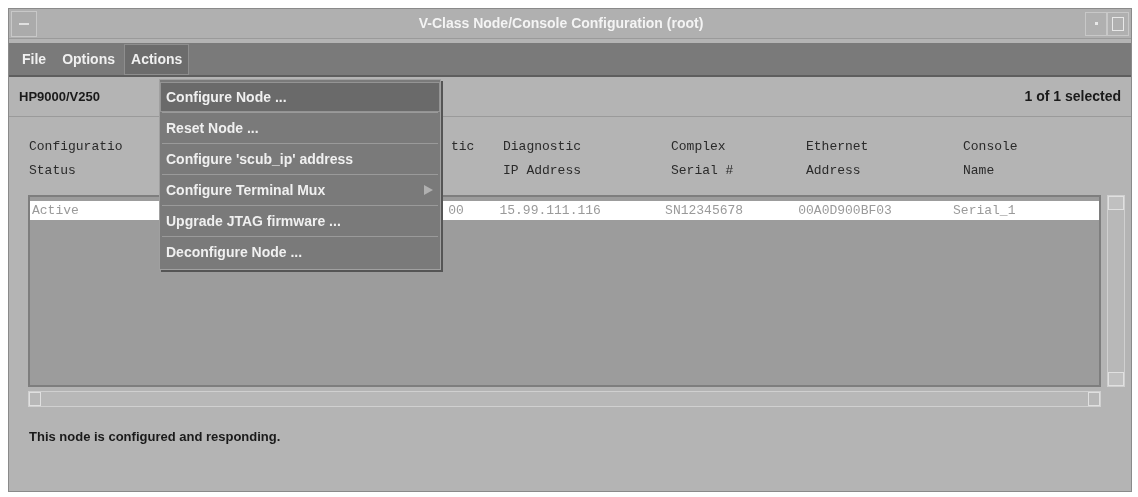 The width and height of the screenshot is (1138, 497). What do you see at coordinates (88, 59) in the screenshot?
I see `menu-item: Options` at bounding box center [88, 59].